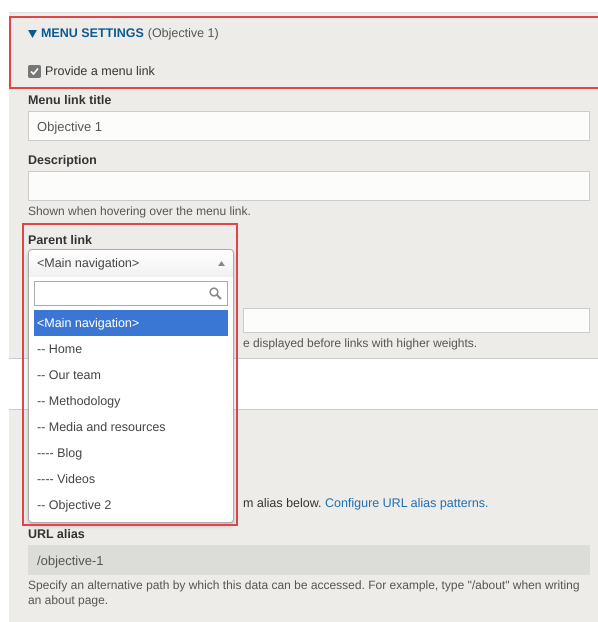  I want to click on help-text: e displayed before links with higher weights., so click(360, 343).